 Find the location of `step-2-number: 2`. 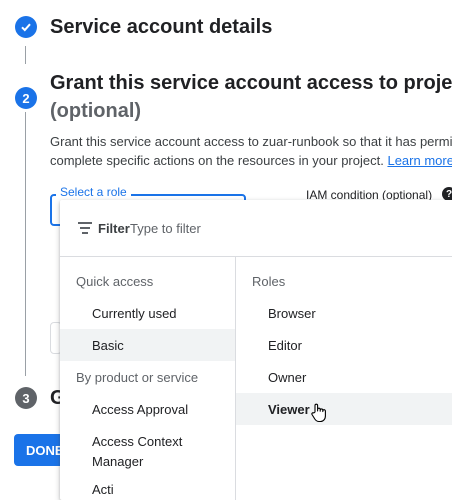

step-2-number: 2 is located at coordinates (26, 98).